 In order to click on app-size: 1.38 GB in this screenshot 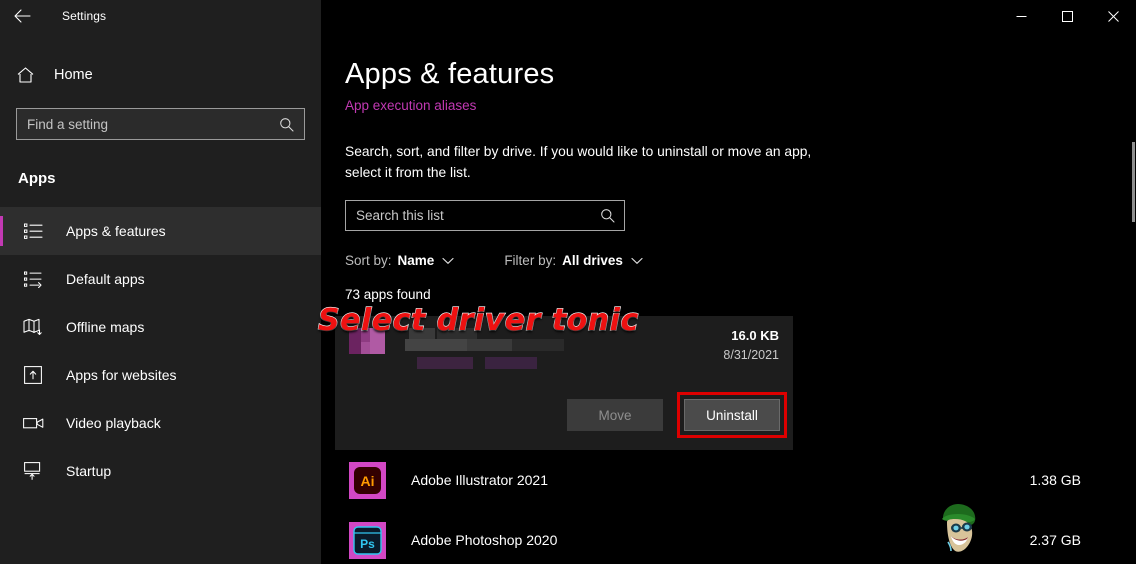, I will do `click(1055, 480)`.